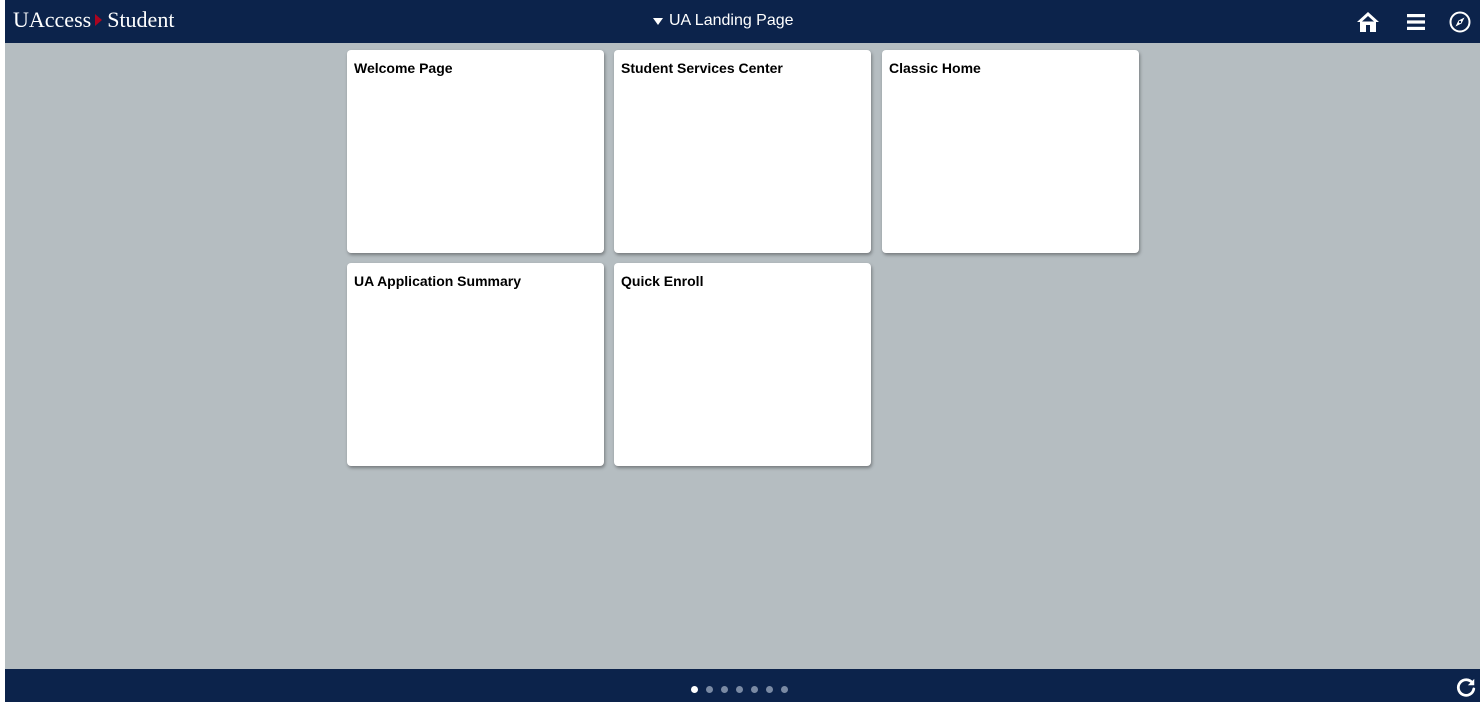  I want to click on tile-ua-application-summary: UA Application Summary, so click(475, 364).